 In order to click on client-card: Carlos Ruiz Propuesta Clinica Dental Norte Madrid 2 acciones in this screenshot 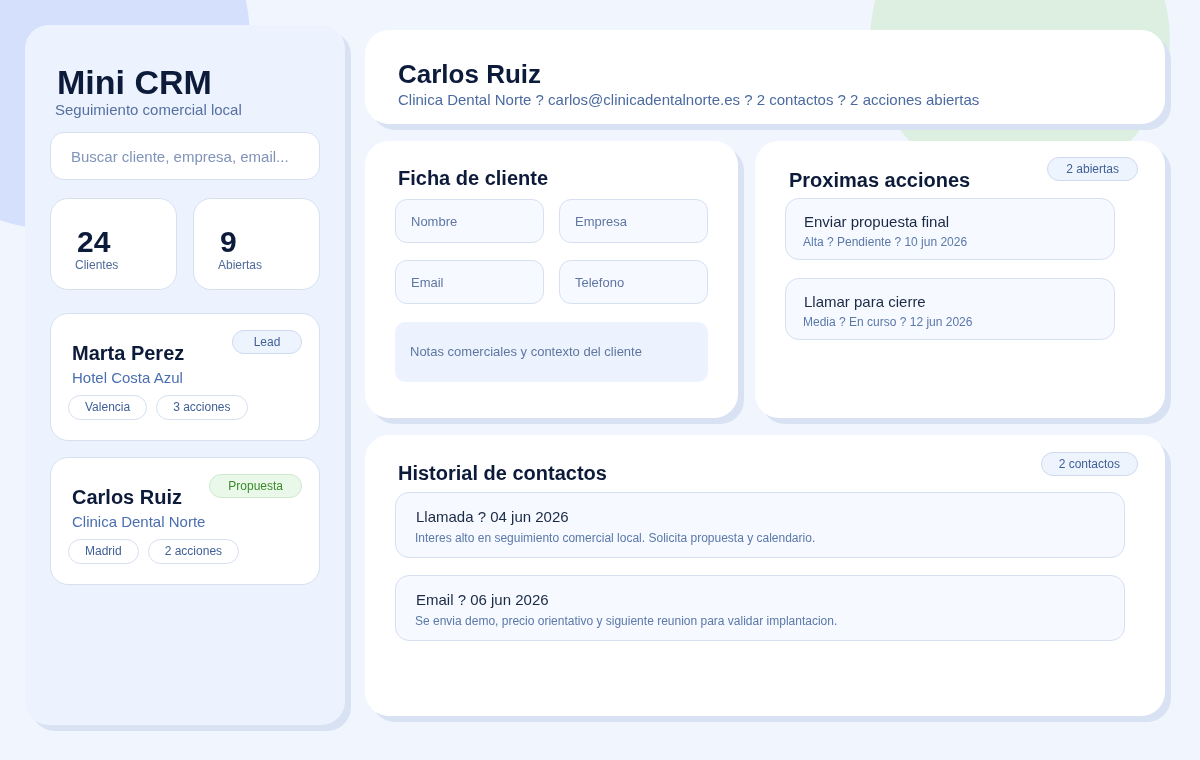, I will do `click(185, 521)`.